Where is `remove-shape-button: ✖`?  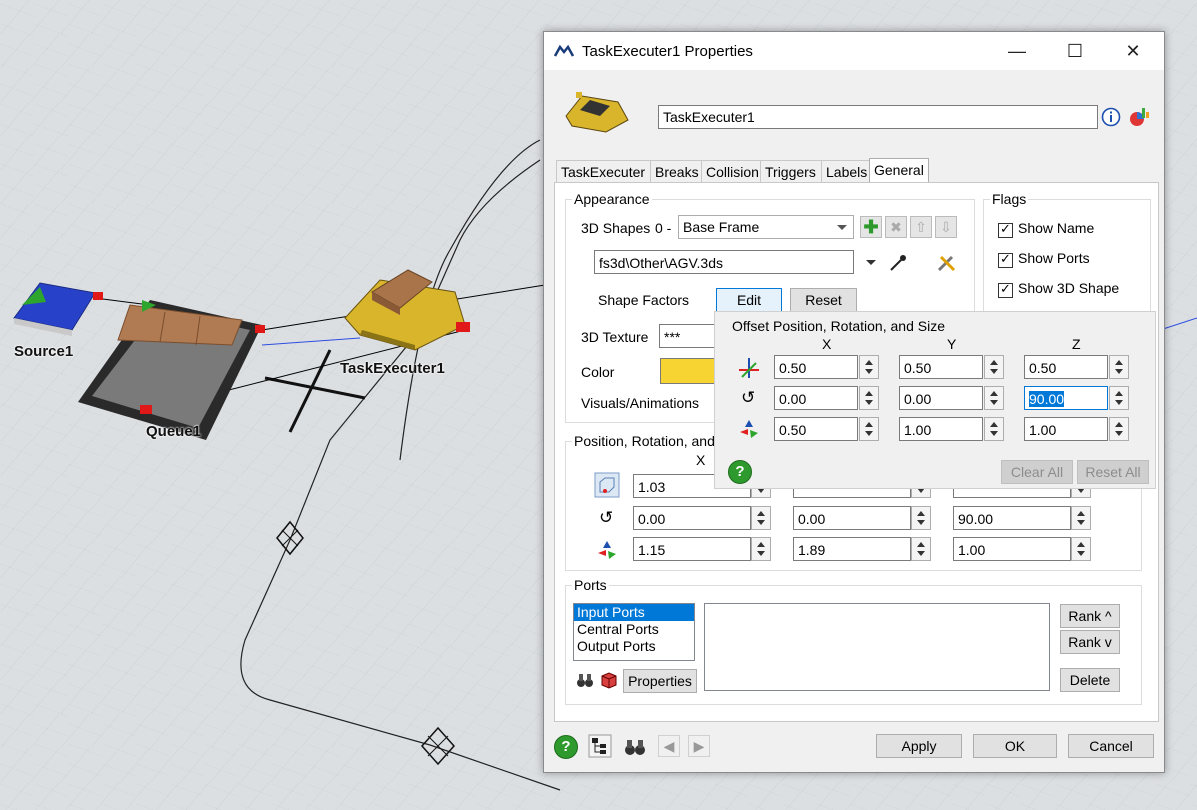 remove-shape-button: ✖ is located at coordinates (896, 227).